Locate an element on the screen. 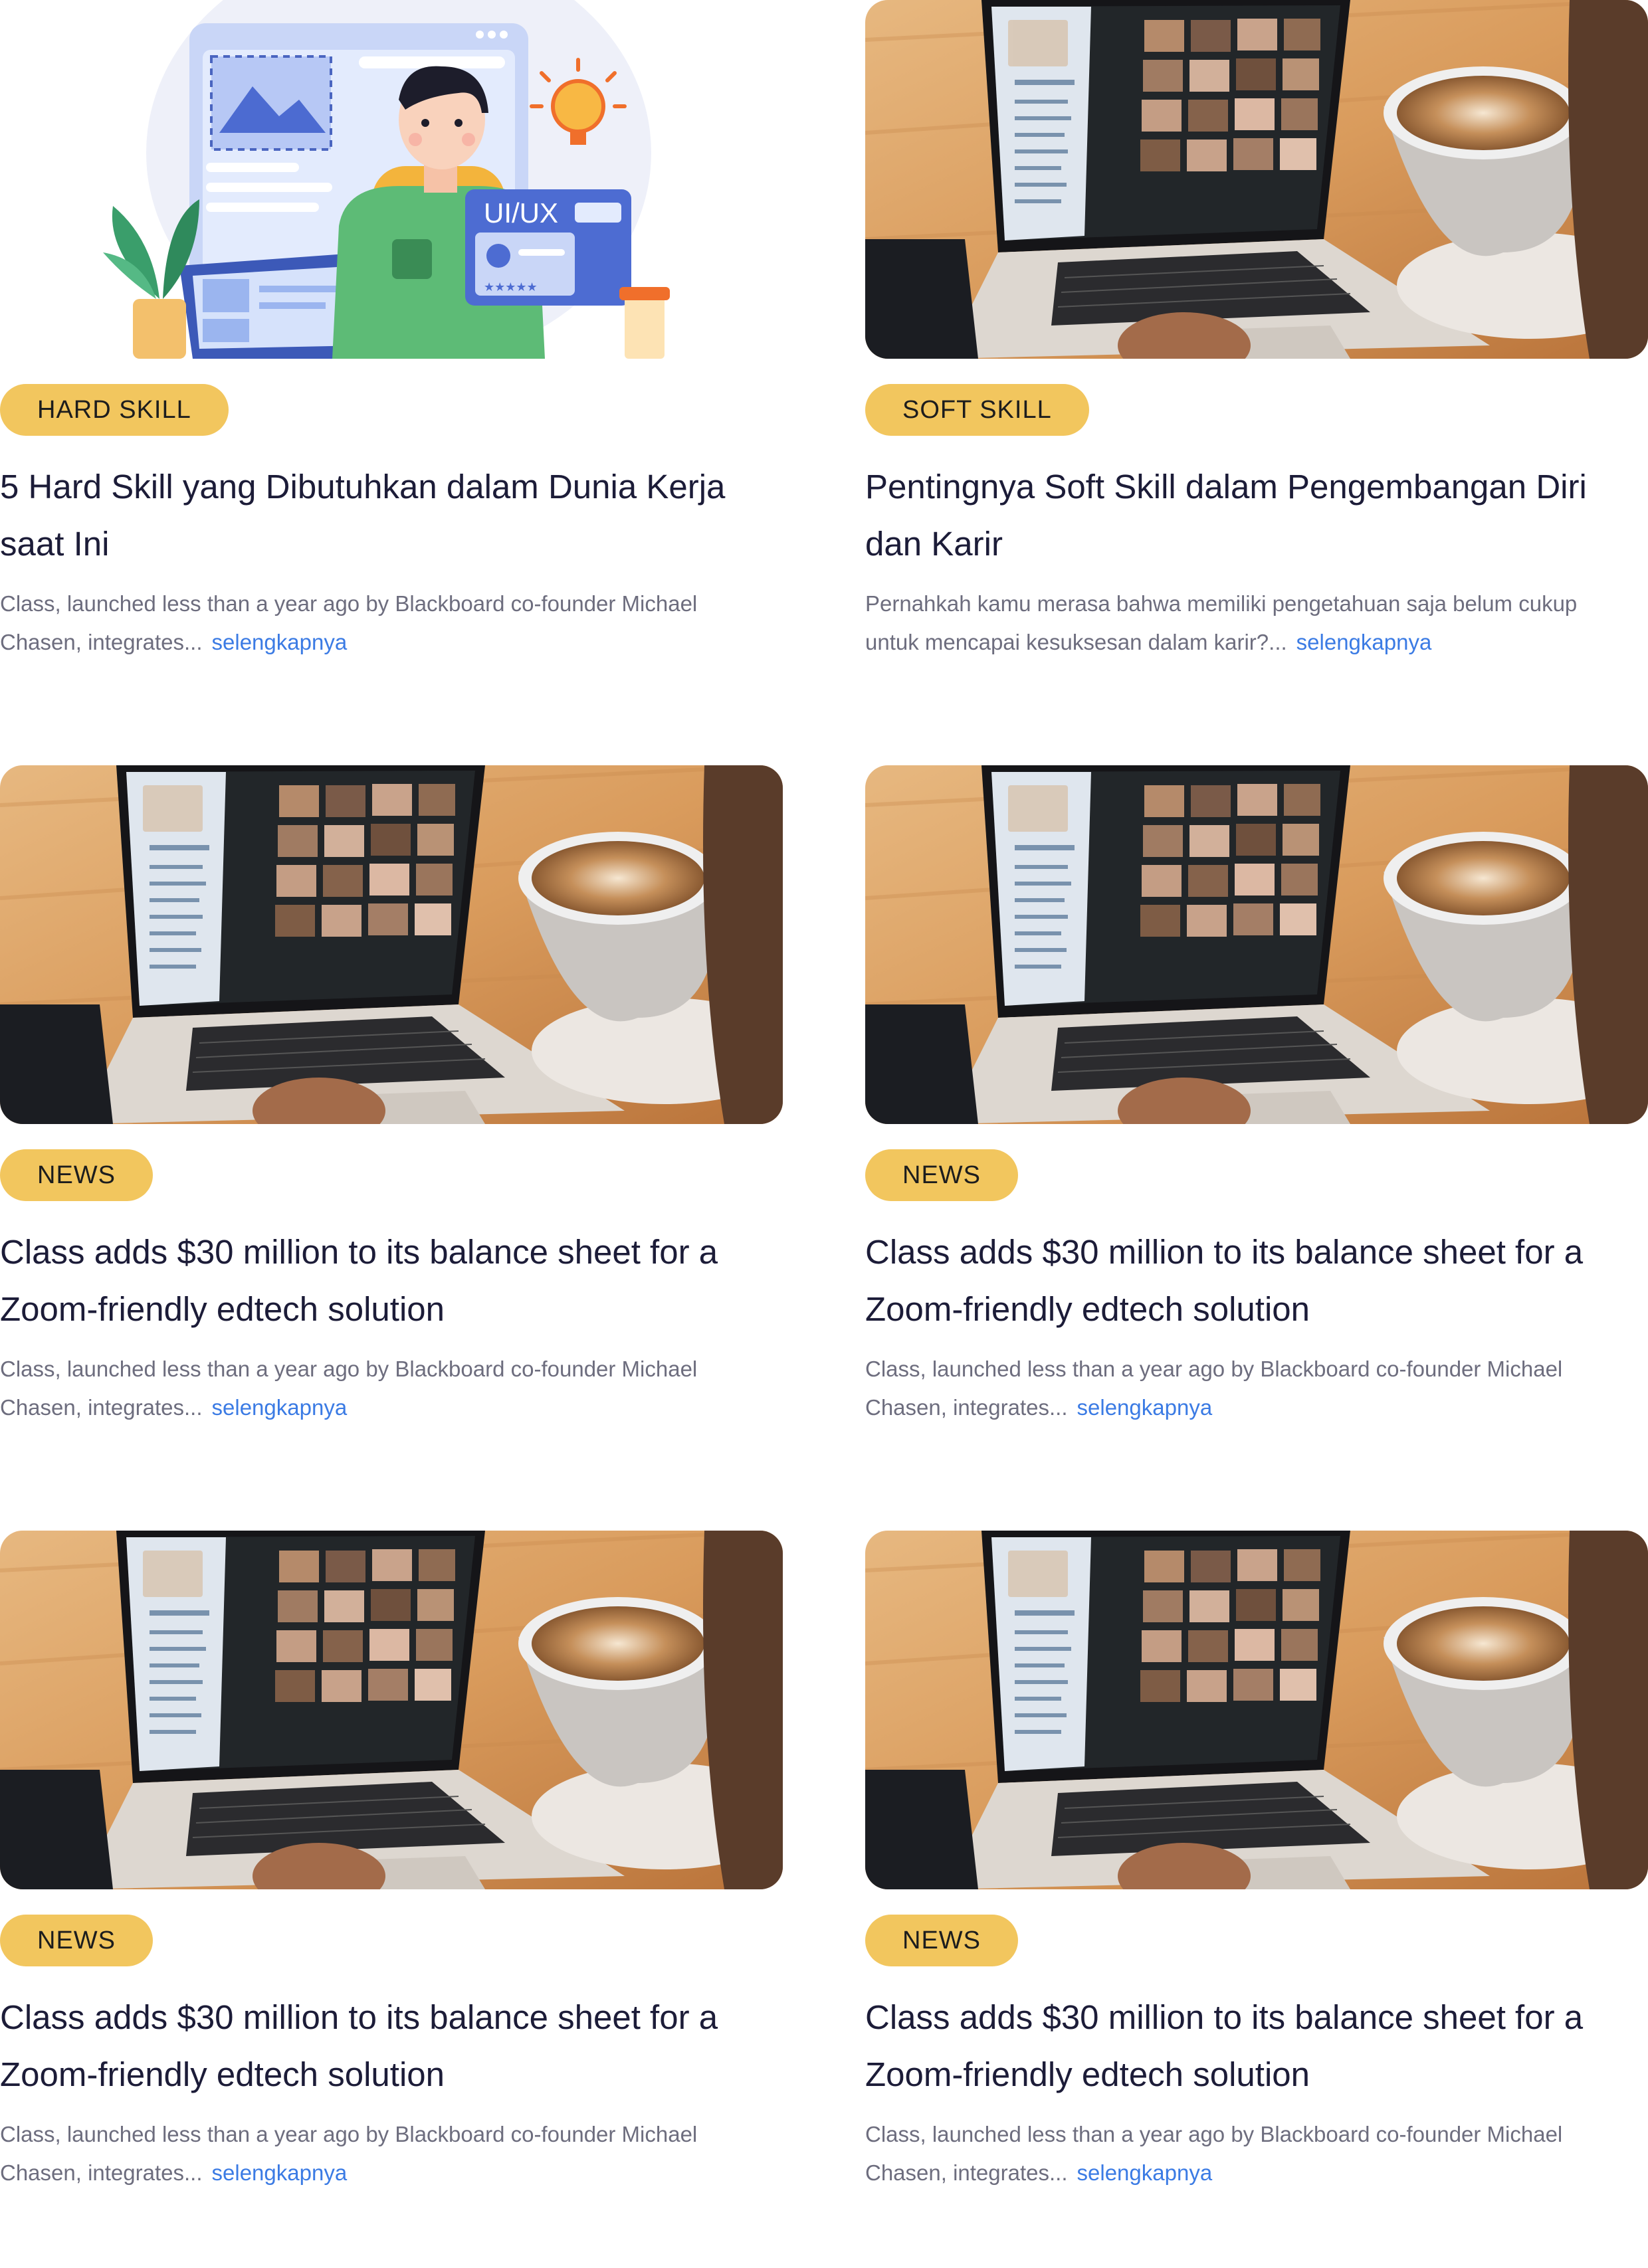 Image resolution: width=1648 pixels, height=2268 pixels. article-thumbnail: UI/UX ★★★★★ is located at coordinates (391, 179).